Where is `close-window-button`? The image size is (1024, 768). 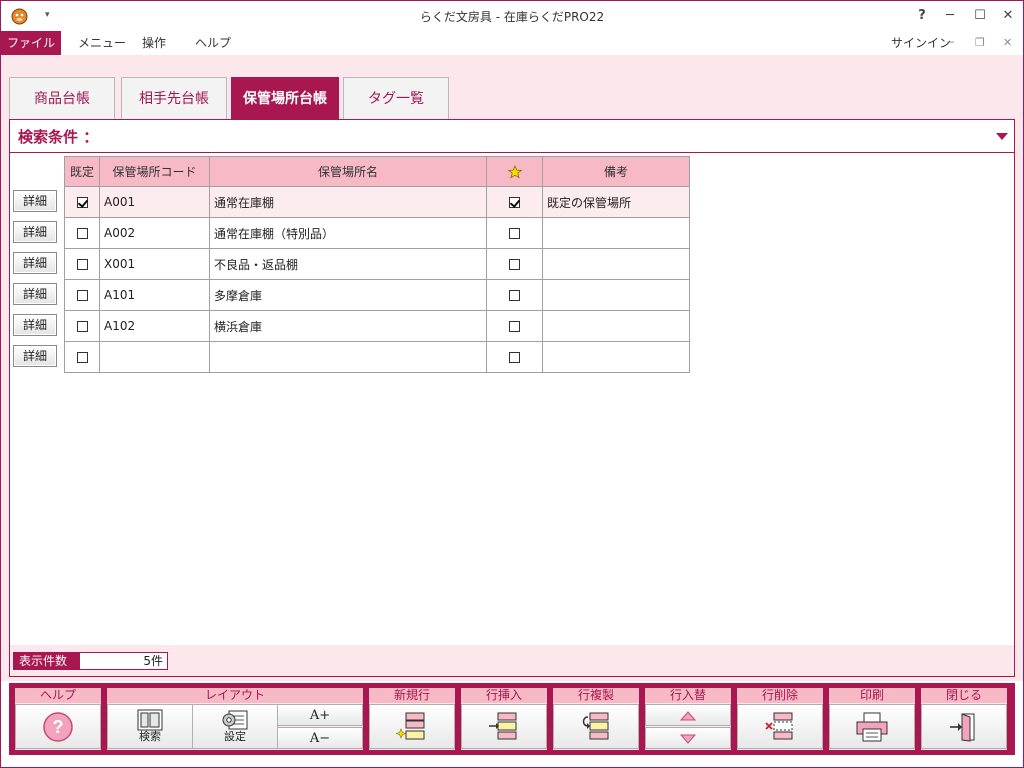 close-window-button is located at coordinates (964, 726).